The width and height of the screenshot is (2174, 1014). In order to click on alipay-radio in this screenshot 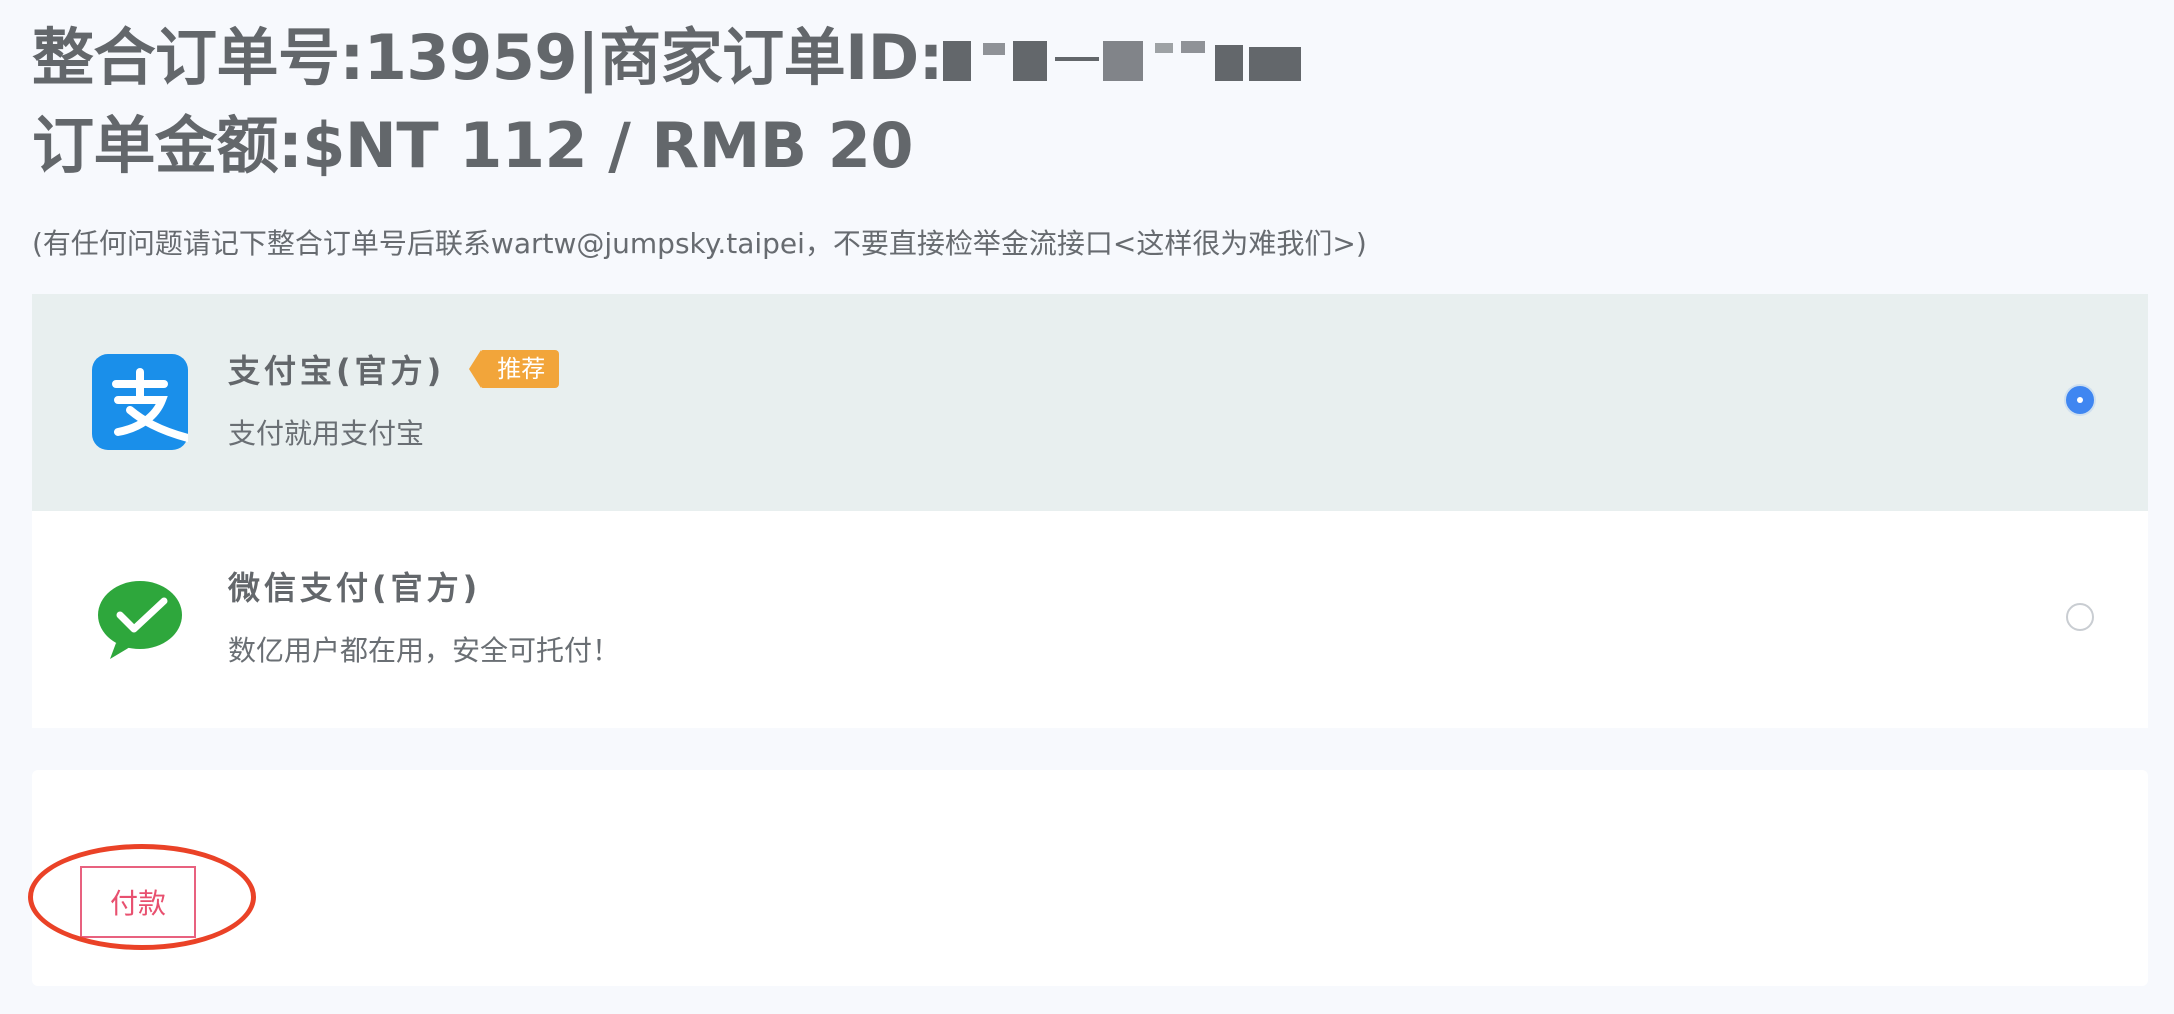, I will do `click(2080, 400)`.